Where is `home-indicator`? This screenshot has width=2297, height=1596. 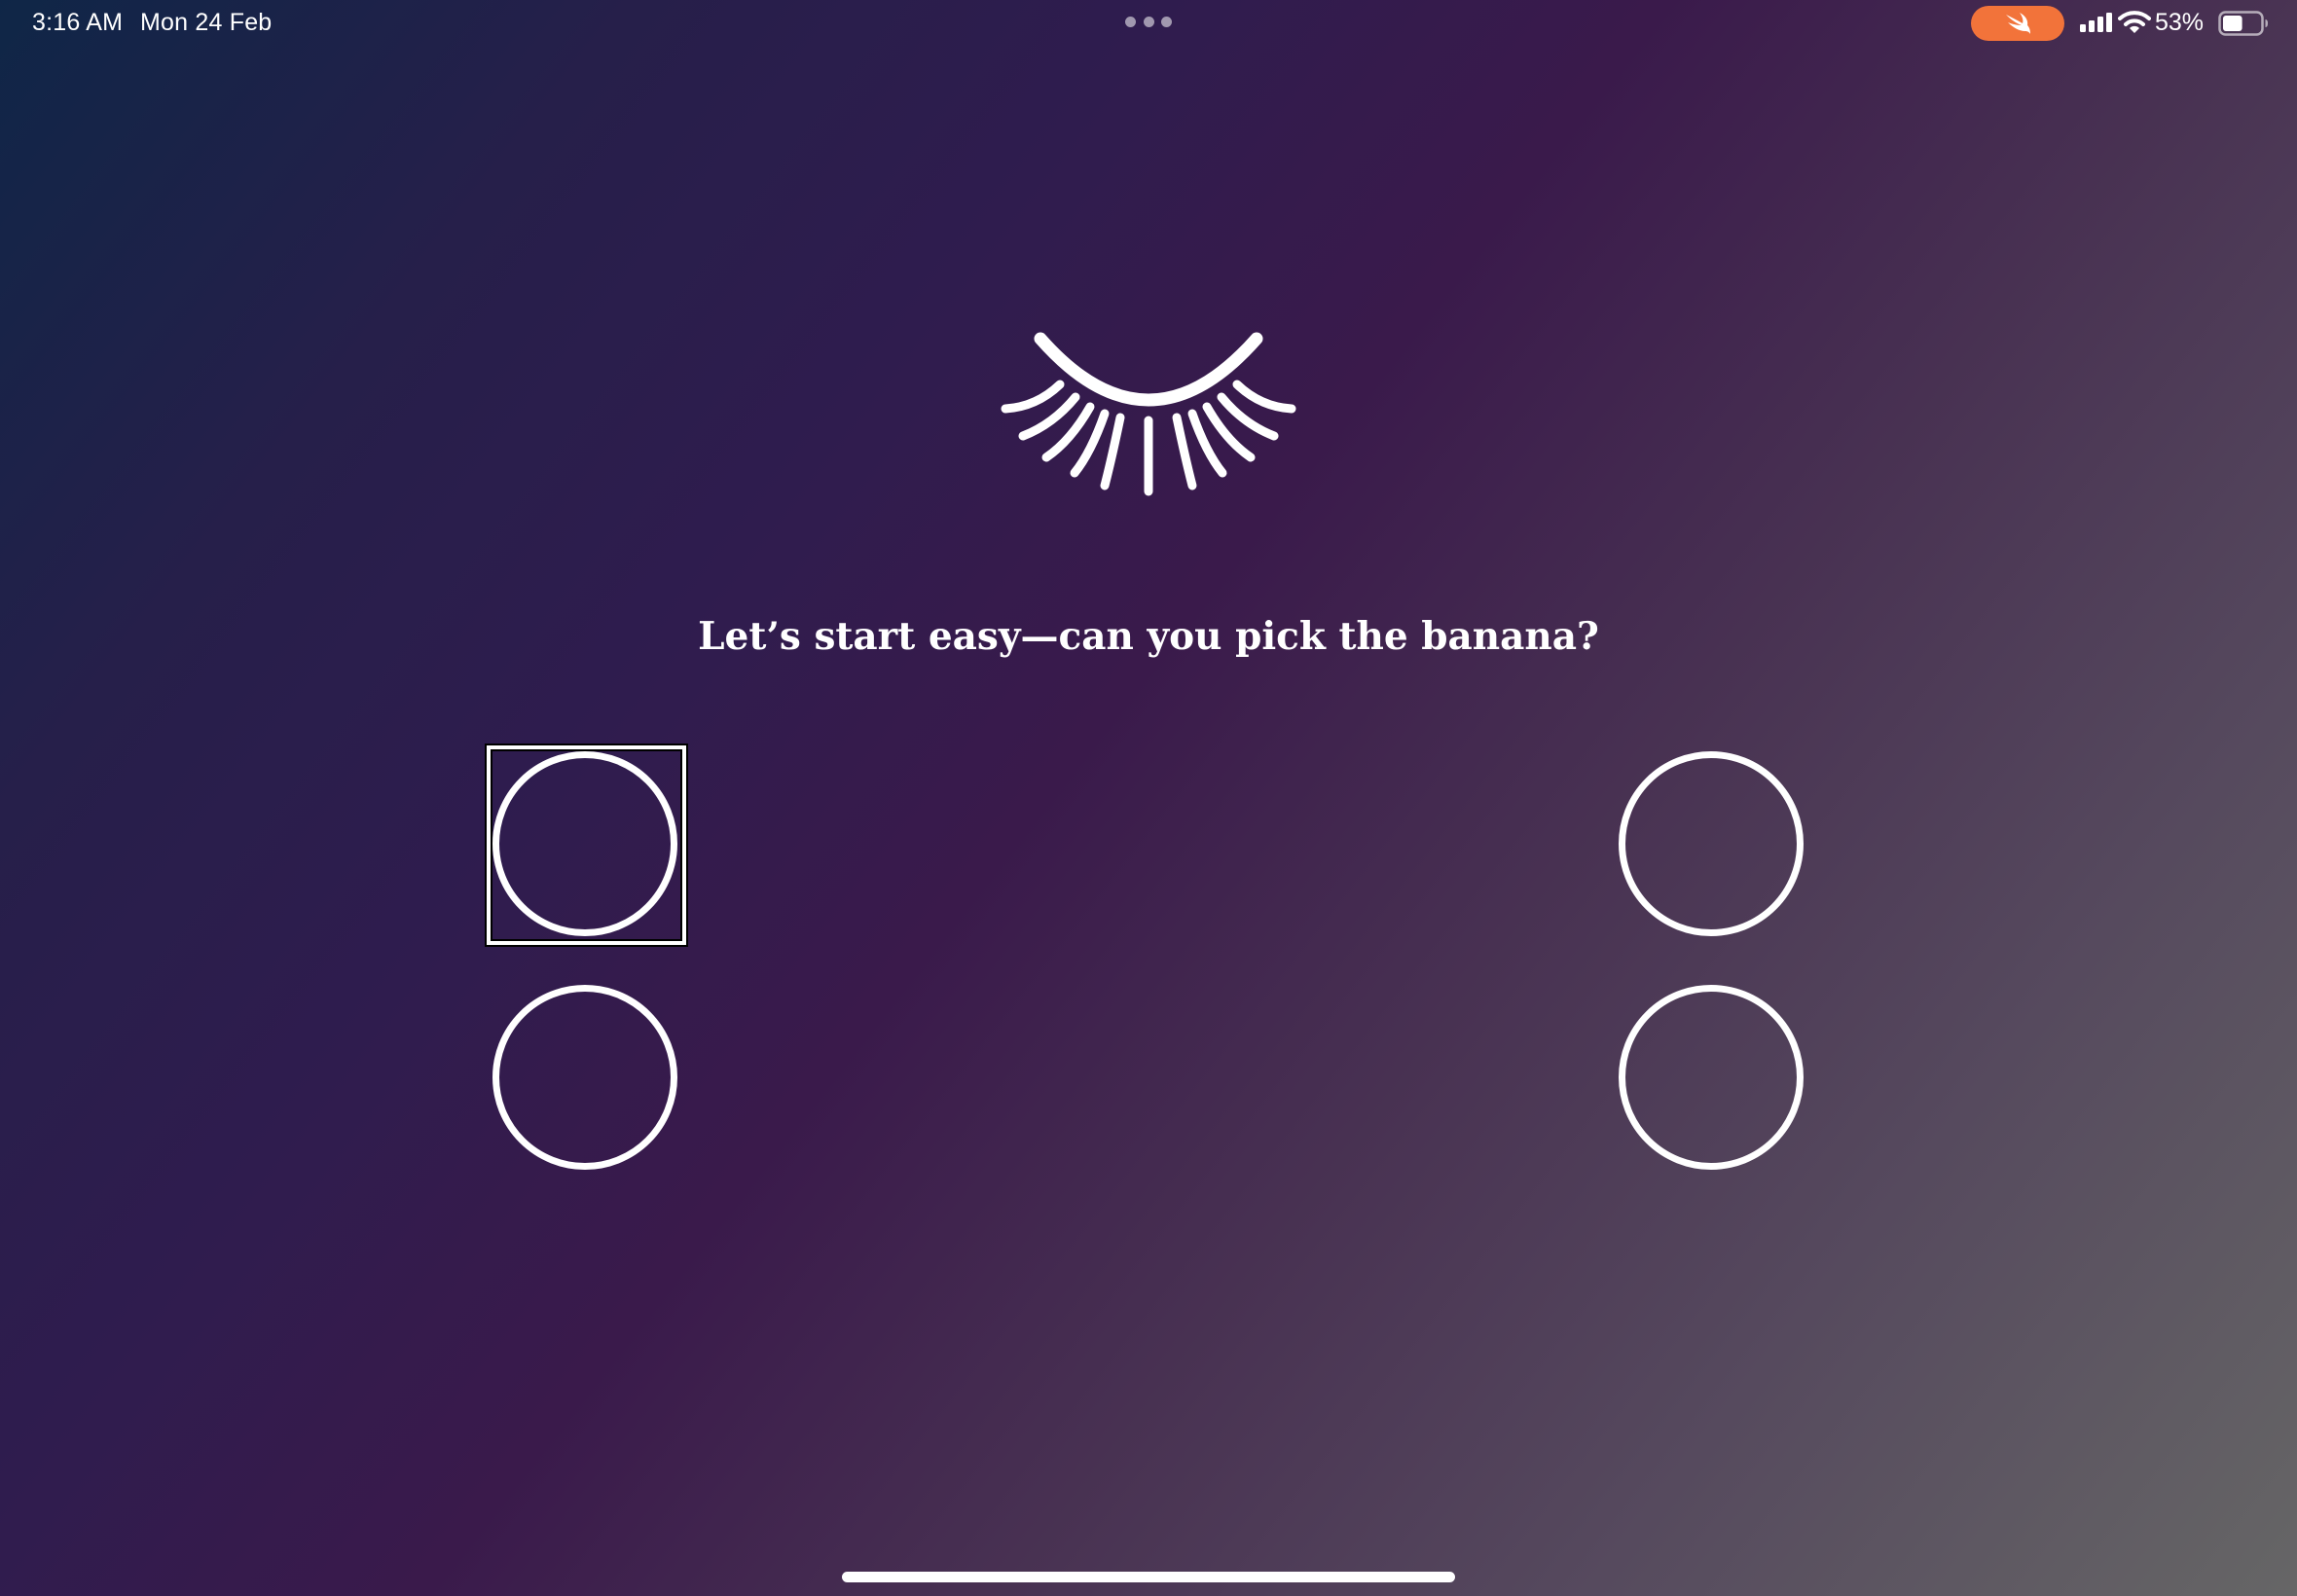 home-indicator is located at coordinates (1148, 1577).